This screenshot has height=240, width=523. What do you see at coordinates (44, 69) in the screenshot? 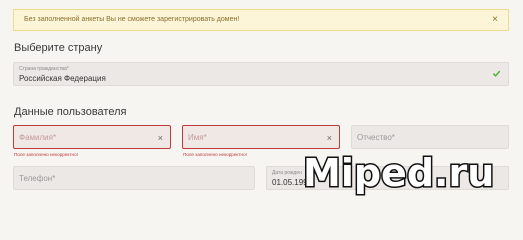
I see `country-field-label: Страна гражданства*` at bounding box center [44, 69].